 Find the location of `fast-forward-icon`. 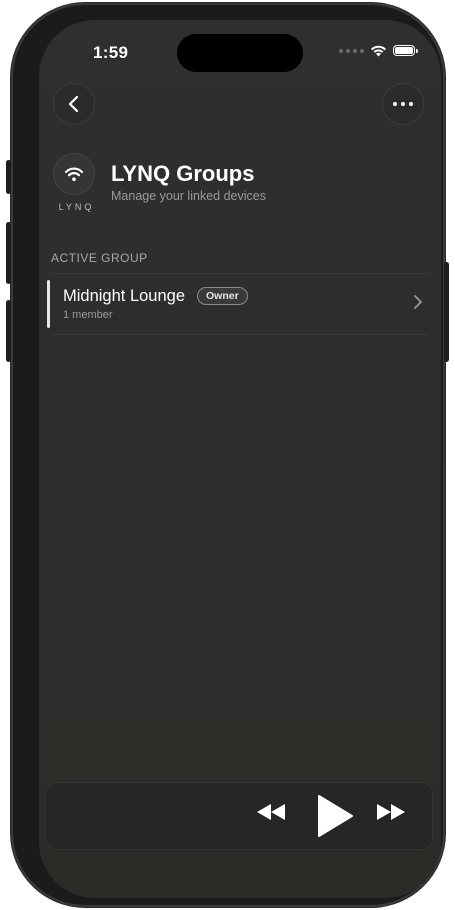

fast-forward-icon is located at coordinates (391, 812).